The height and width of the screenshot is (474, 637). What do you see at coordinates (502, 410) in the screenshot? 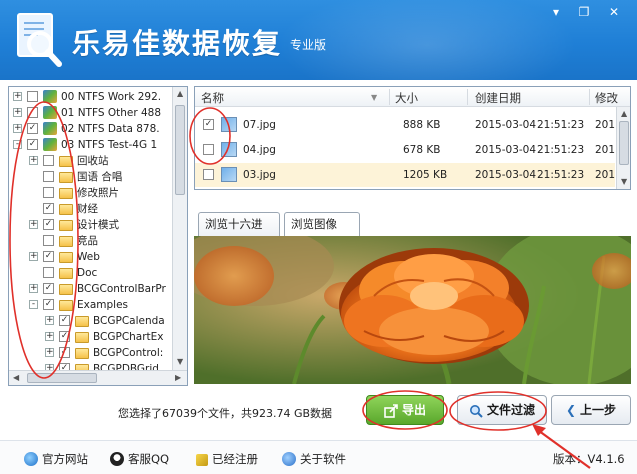
I see `file-filter-button: 文件过滤` at bounding box center [502, 410].